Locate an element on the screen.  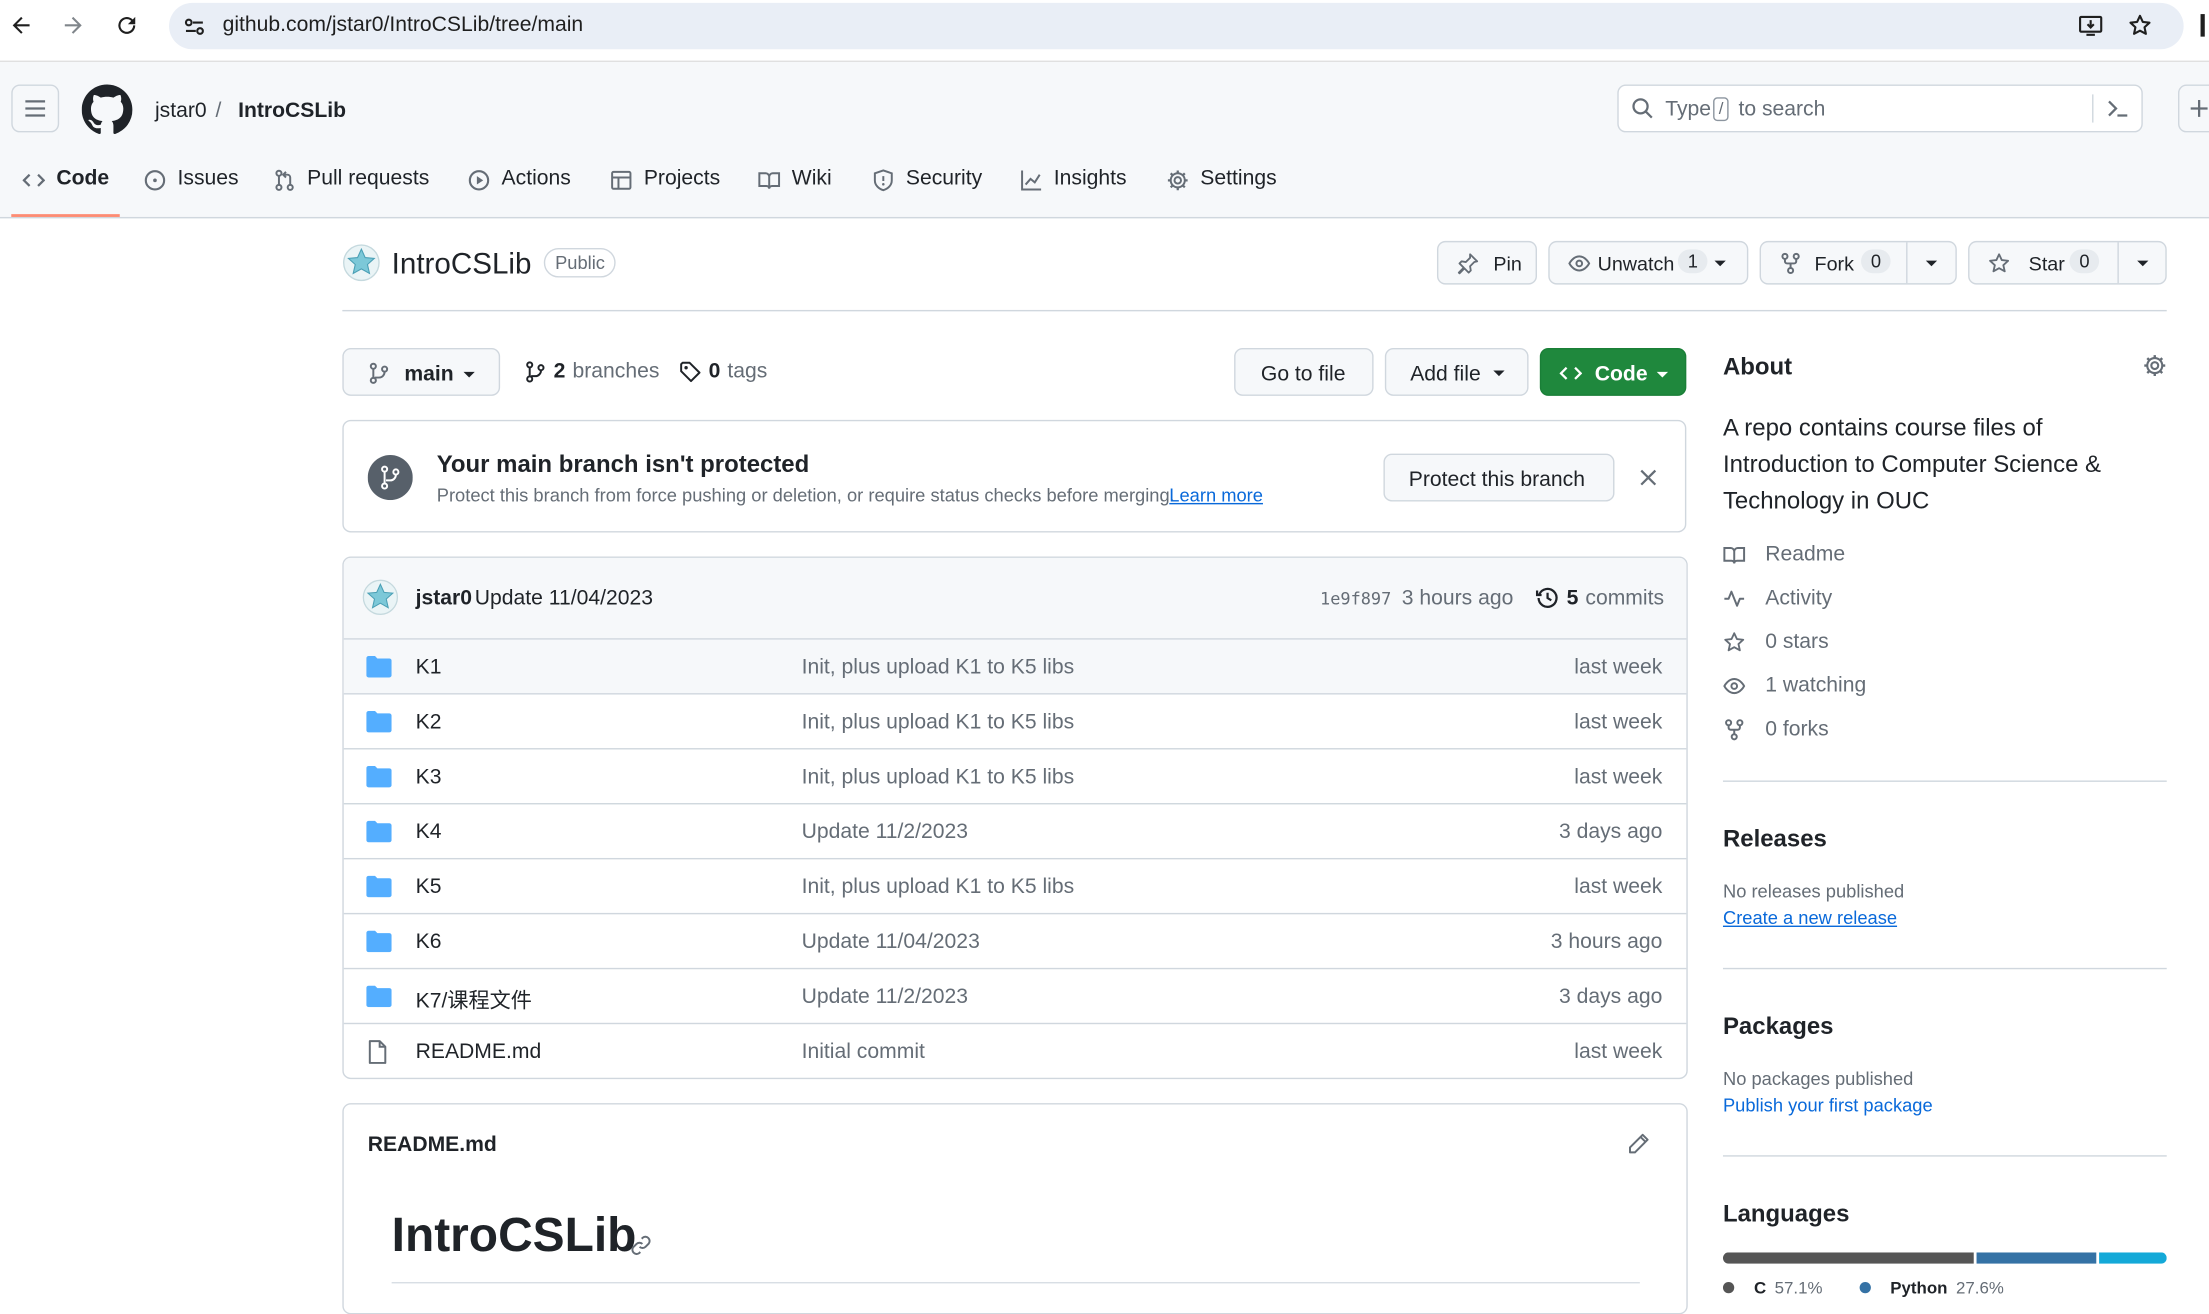
releases-title: Releases is located at coordinates (1775, 840).